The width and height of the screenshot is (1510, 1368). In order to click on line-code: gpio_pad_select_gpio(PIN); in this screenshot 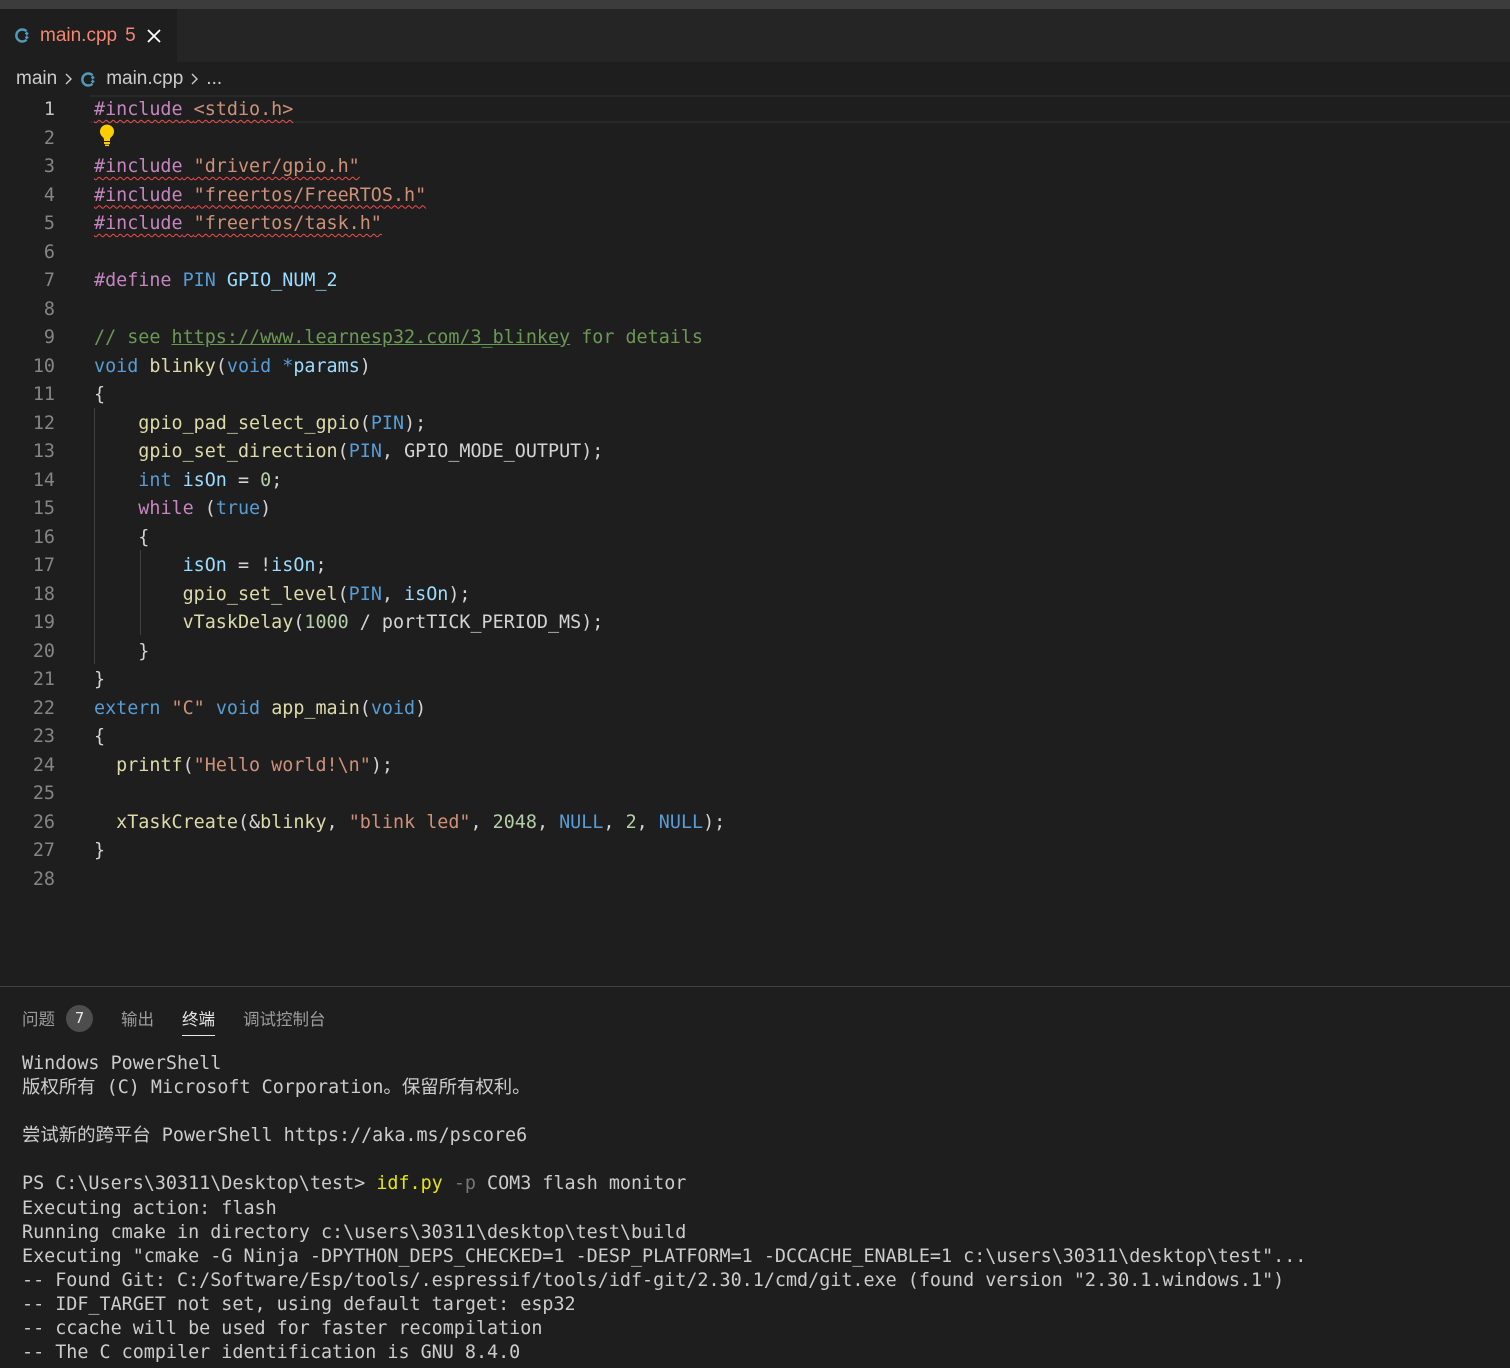, I will do `click(282, 423)`.